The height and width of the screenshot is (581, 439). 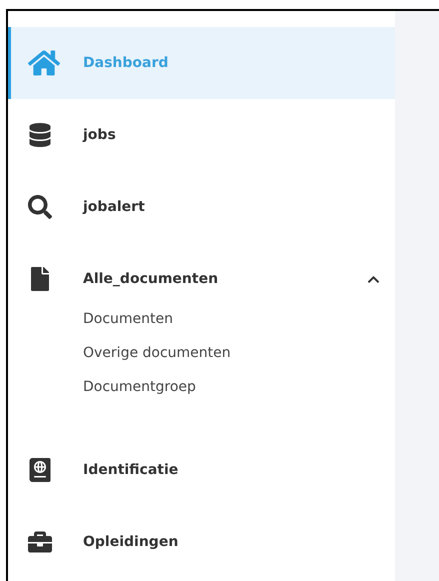 What do you see at coordinates (201, 135) in the screenshot?
I see `sidebar-item: jobs` at bounding box center [201, 135].